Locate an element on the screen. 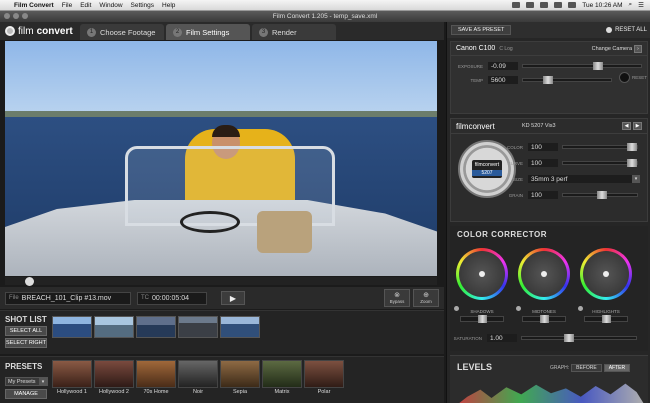 This screenshot has height=403, width=650. save-as-preset-button: SAVE AS PRESET is located at coordinates (481, 30).